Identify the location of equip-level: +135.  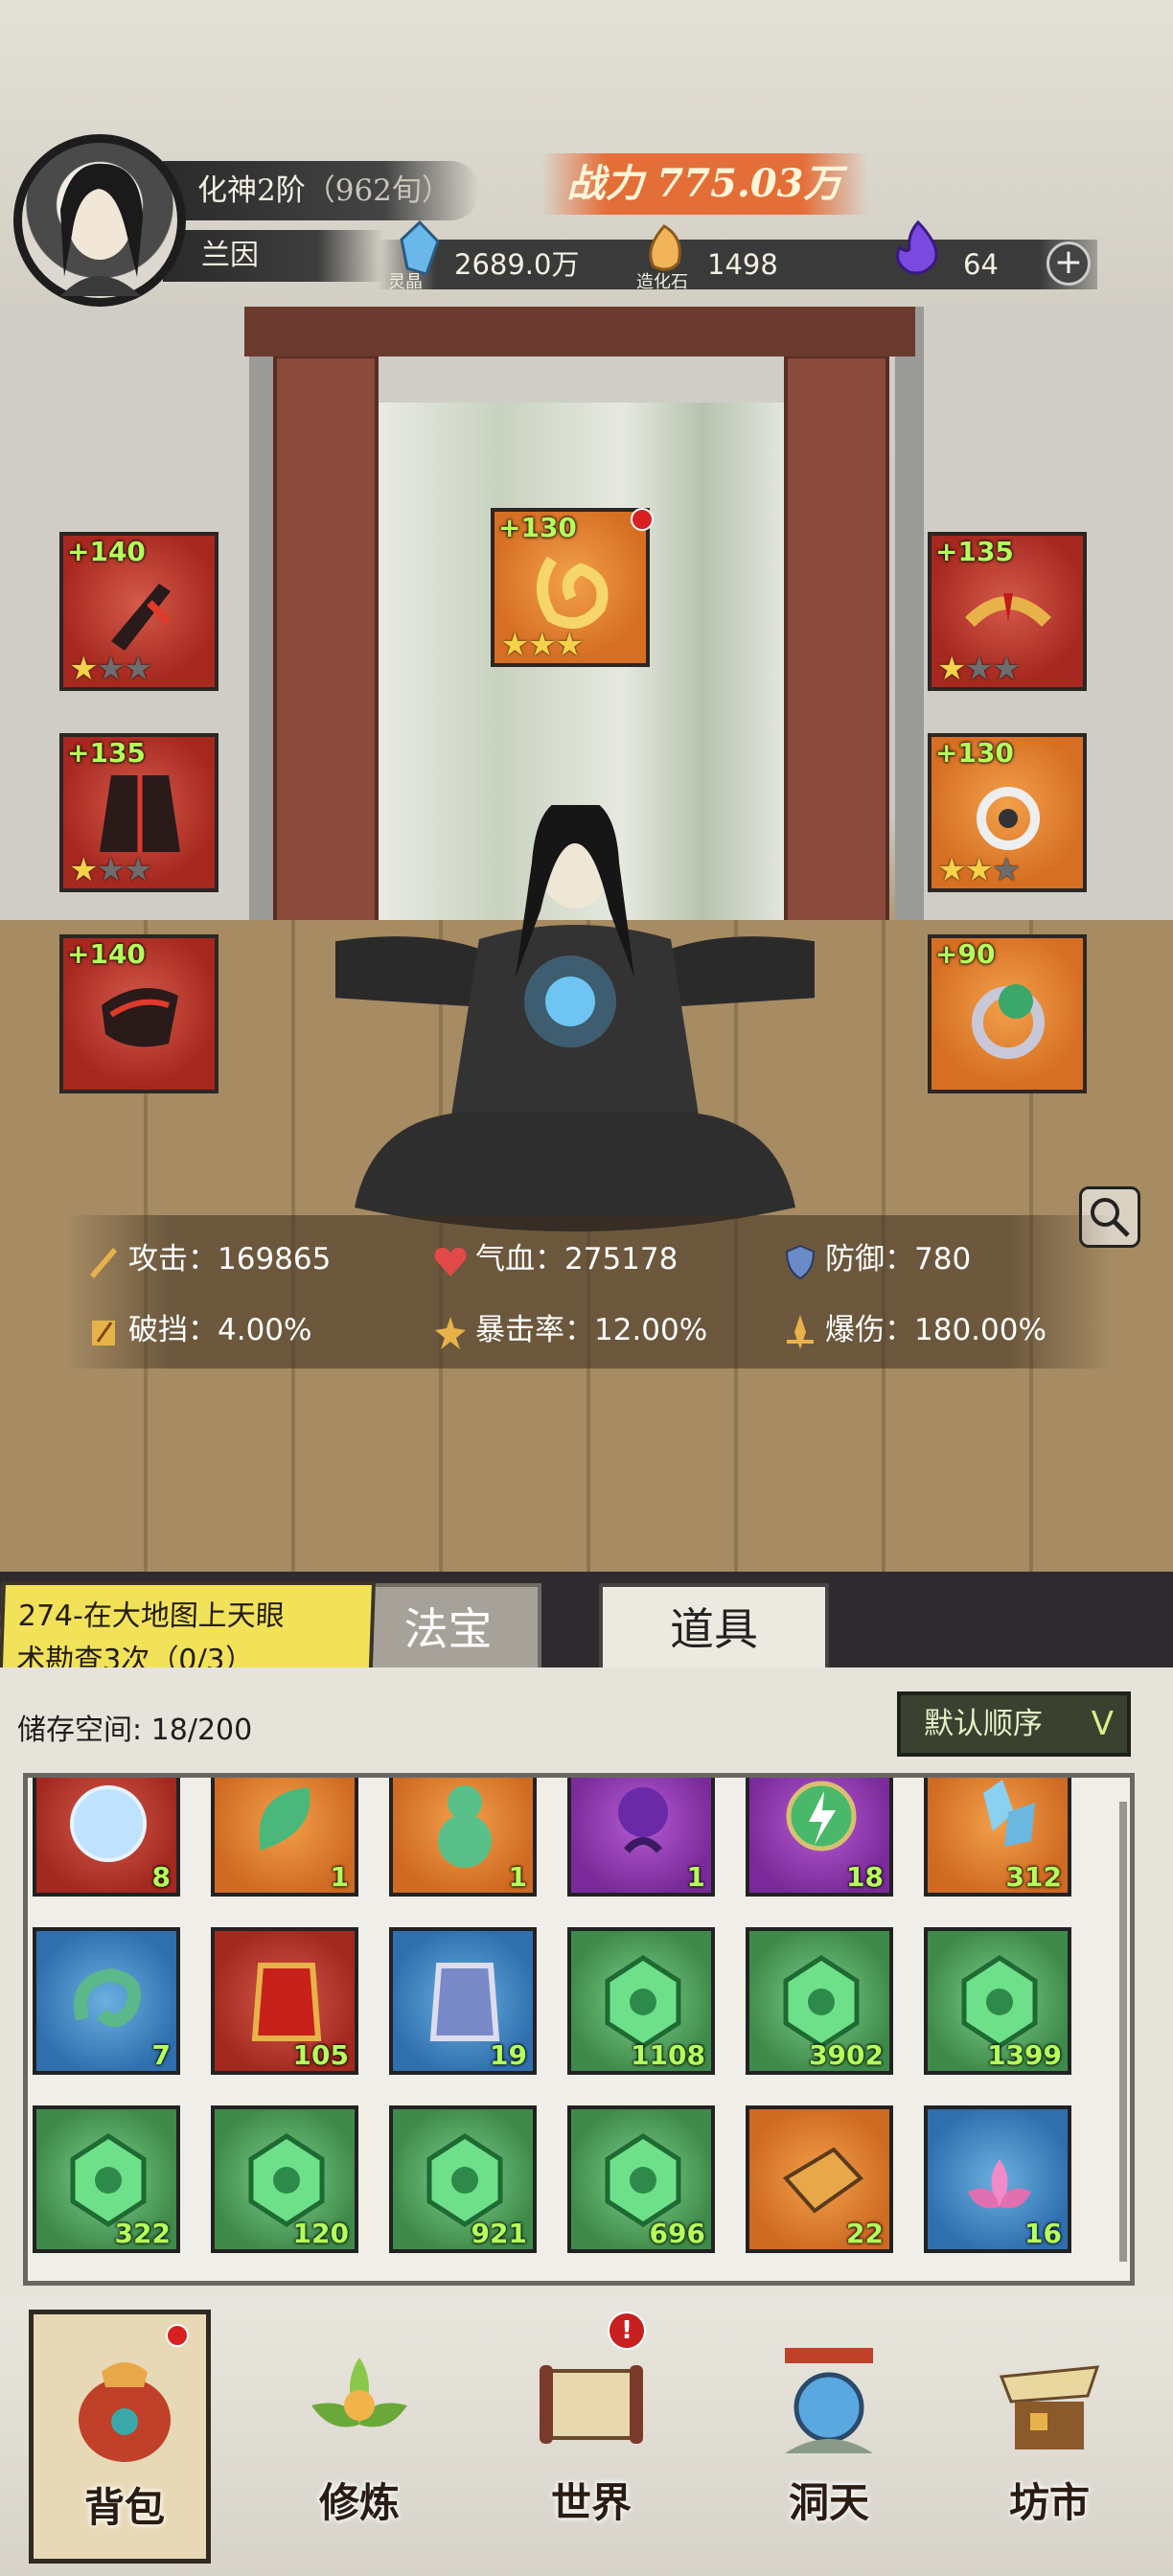
(106, 753).